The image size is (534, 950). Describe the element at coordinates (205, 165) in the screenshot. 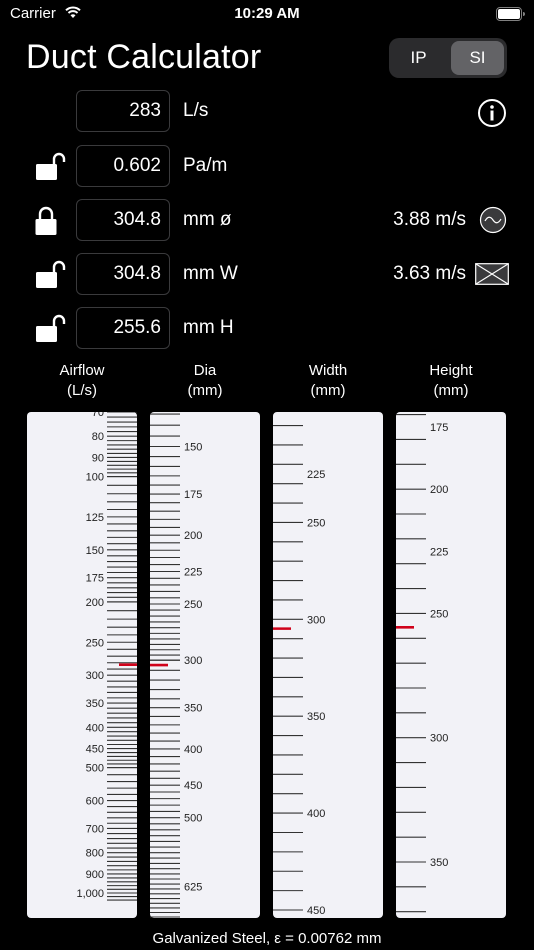

I see `friction-unit-label: Pa/m` at that location.